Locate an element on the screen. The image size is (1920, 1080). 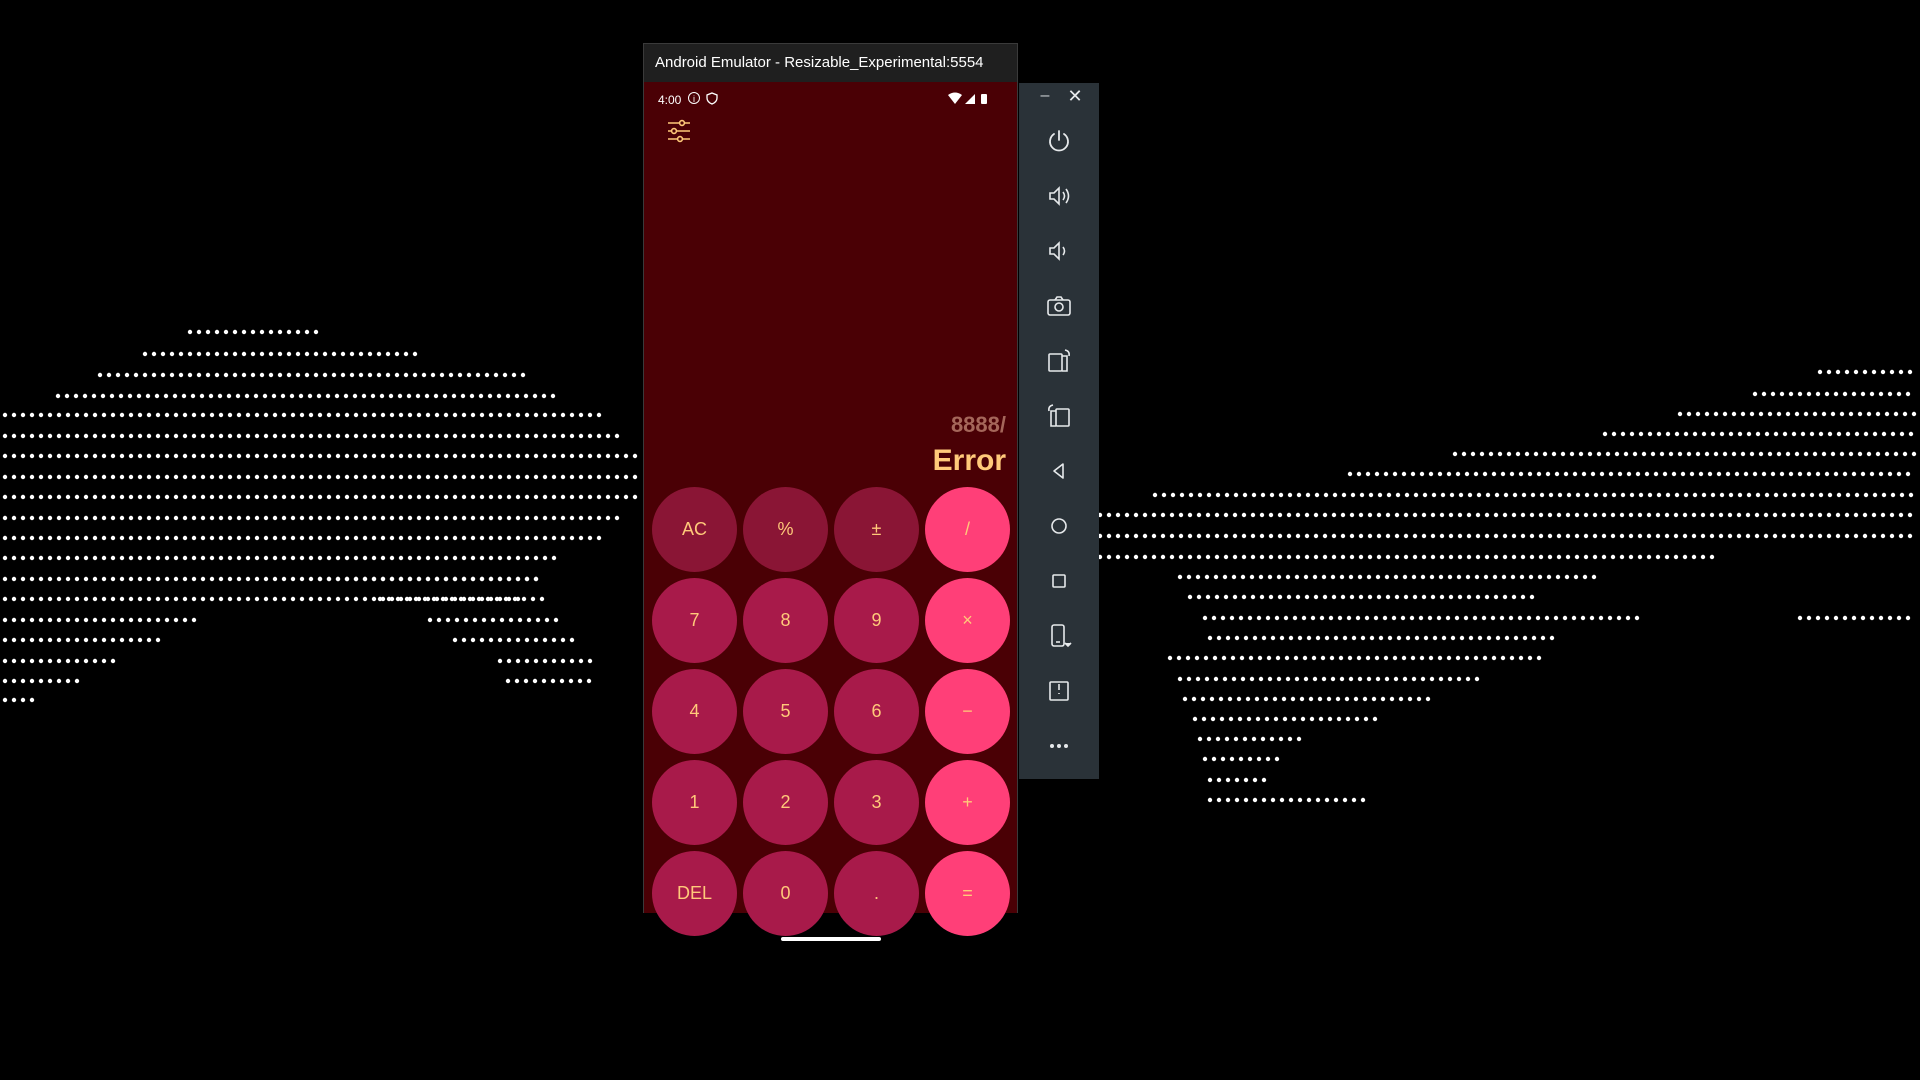
status-bar: 4:00 i is located at coordinates (833, 100).